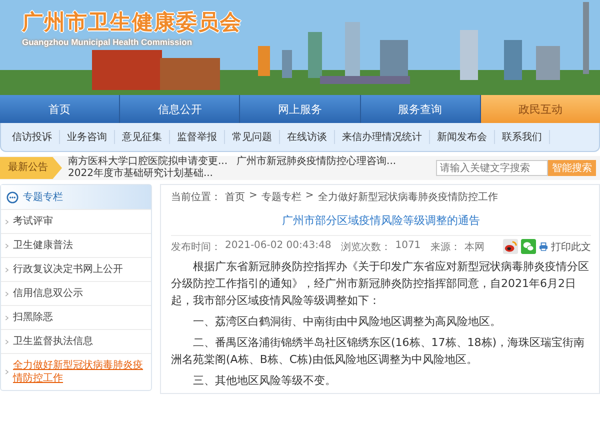 The width and height of the screenshot is (600, 425). I want to click on subnav-link: 联系我们, so click(522, 137).